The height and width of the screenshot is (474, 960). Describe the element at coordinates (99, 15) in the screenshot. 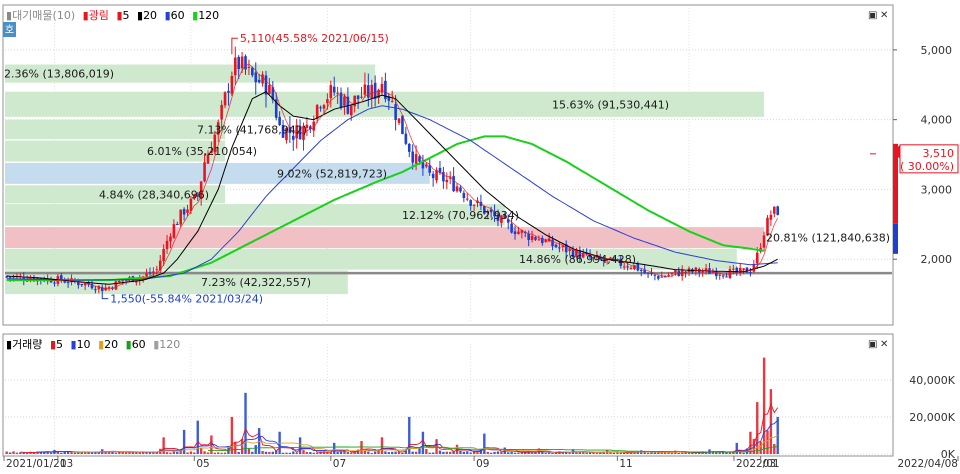

I see `legend-stock: 광림` at that location.